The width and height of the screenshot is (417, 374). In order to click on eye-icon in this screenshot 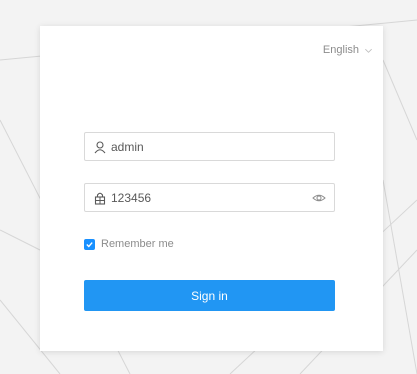, I will do `click(319, 198)`.